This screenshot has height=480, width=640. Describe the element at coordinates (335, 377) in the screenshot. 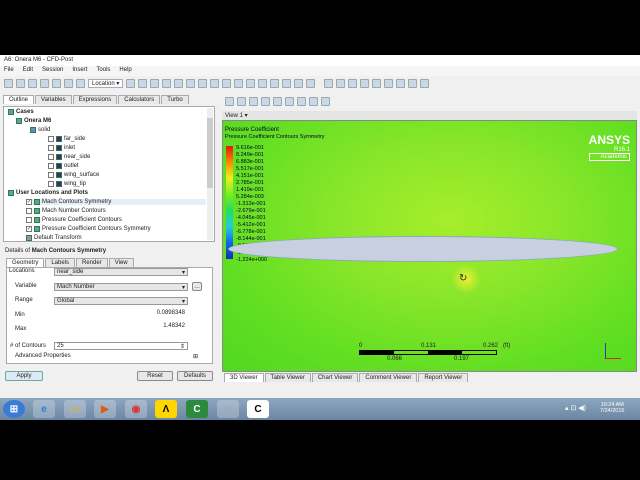

I see `tab-chart-viewer: Chart Viewer` at that location.